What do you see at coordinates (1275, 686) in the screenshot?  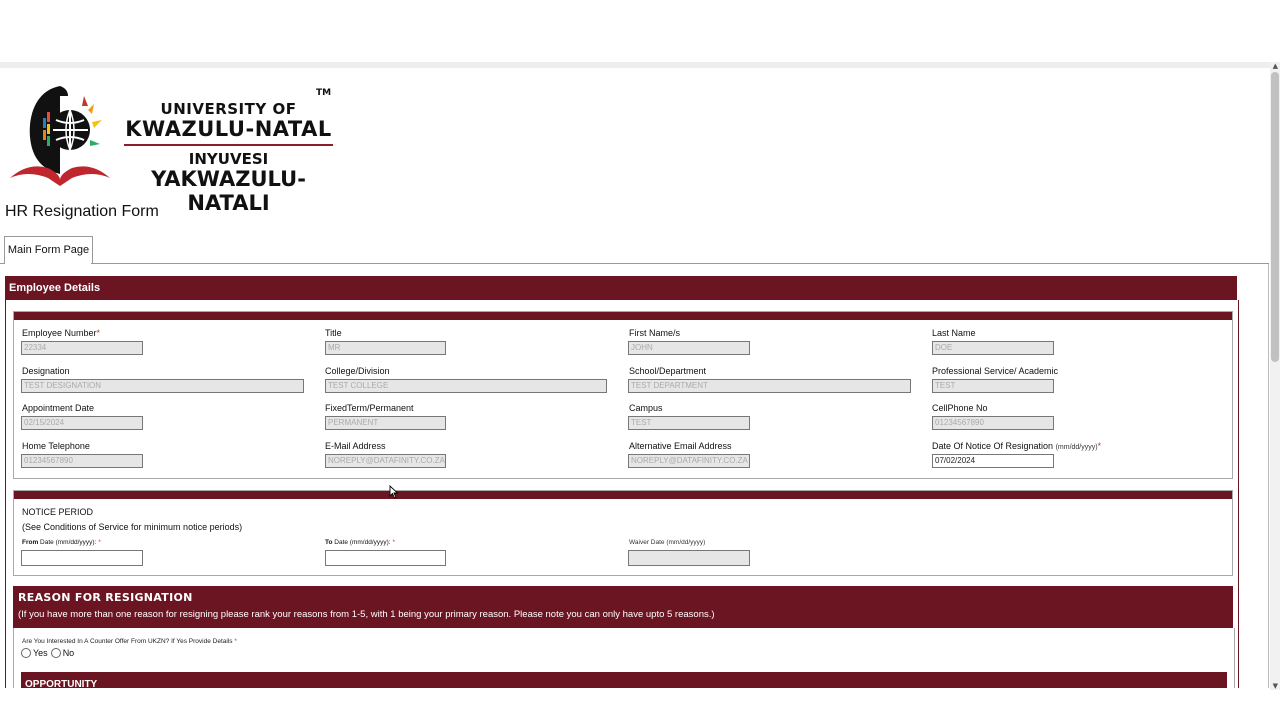 I see `scroll-down-arrow-icon: ▼` at bounding box center [1275, 686].